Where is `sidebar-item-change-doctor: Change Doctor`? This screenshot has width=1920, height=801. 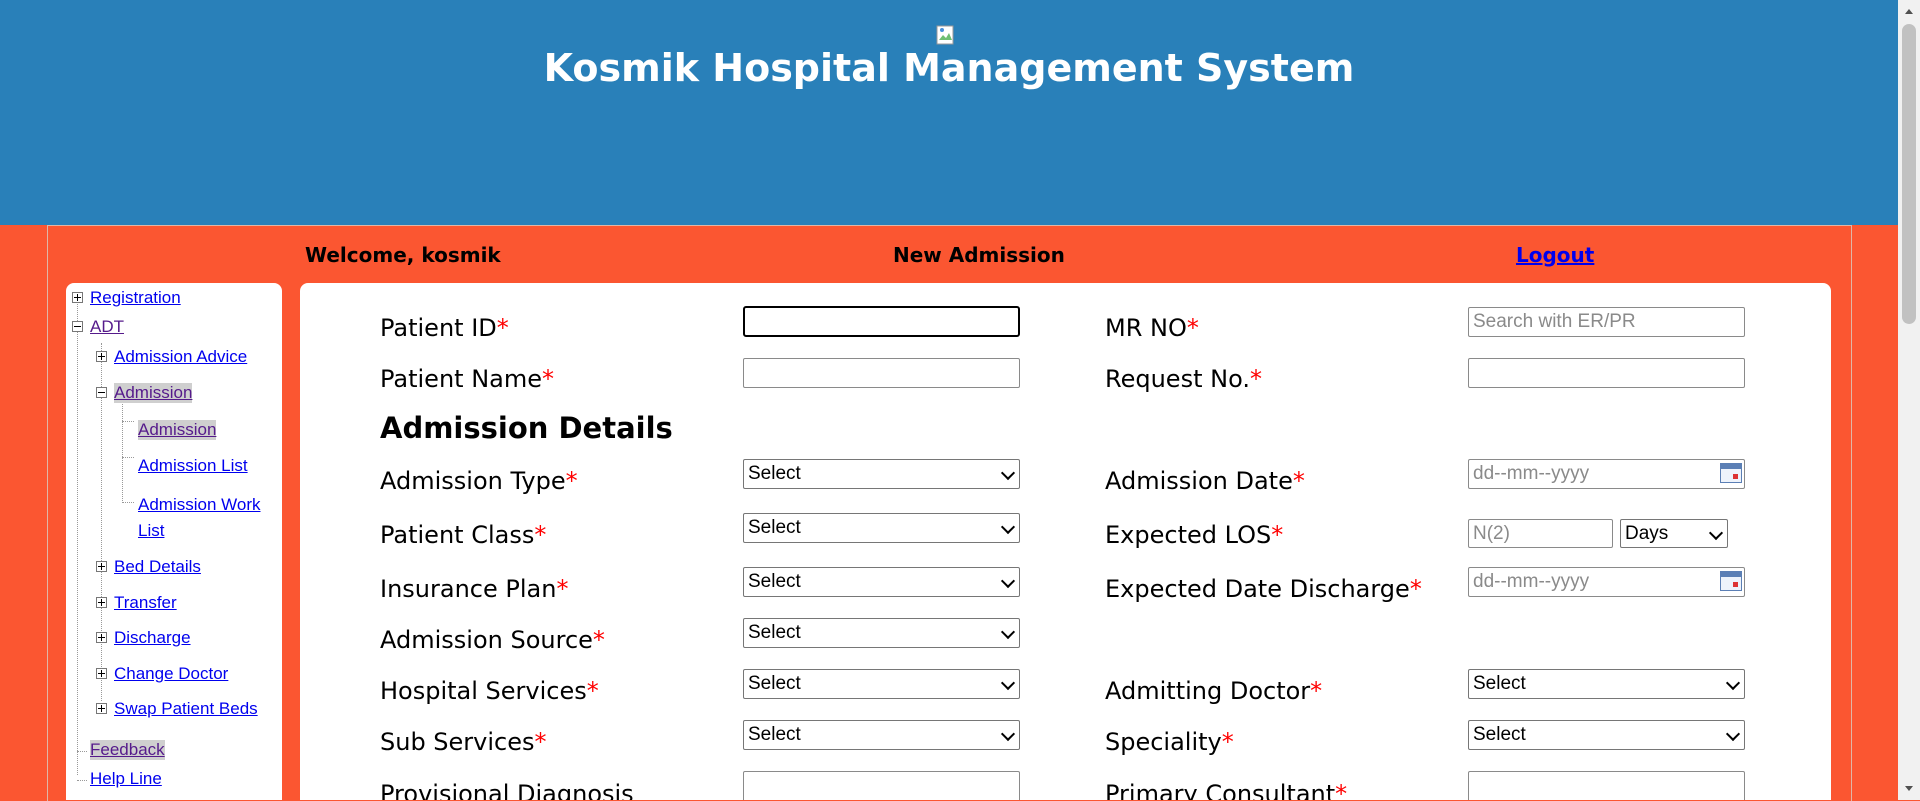 sidebar-item-change-doctor: Change Doctor is located at coordinates (171, 674).